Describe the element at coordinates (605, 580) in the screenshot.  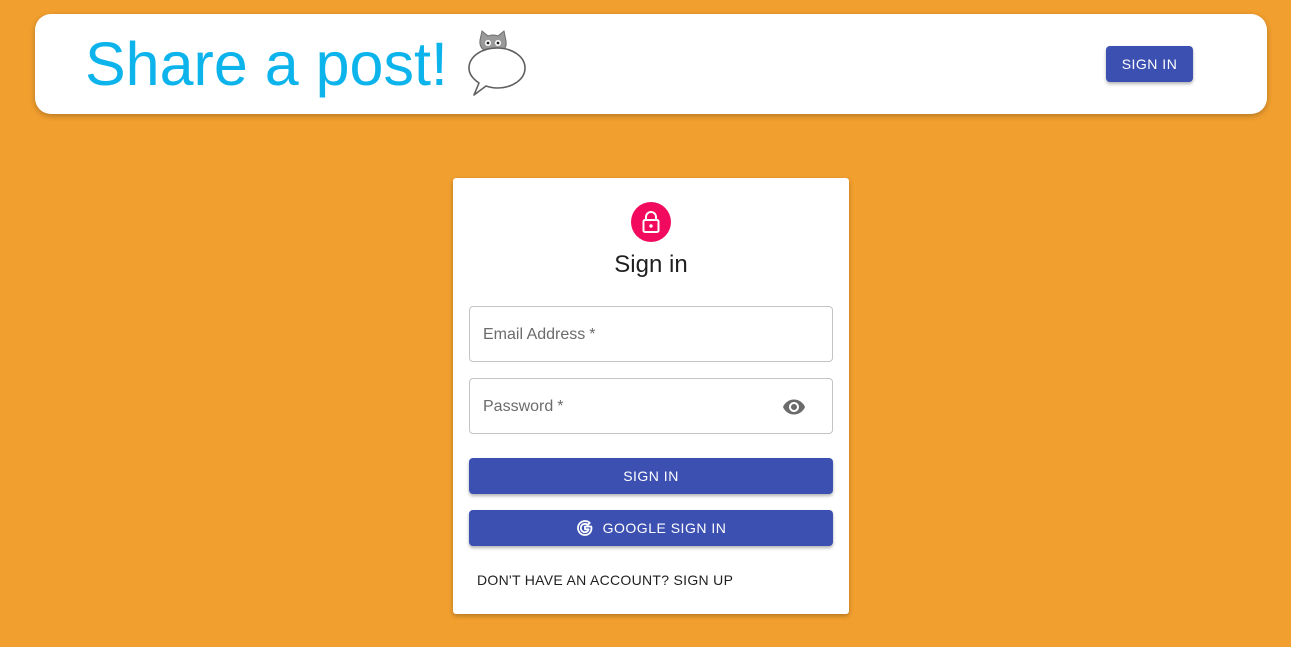
I see `signup-link: DON'T HAVE AN ACCOUNT? SIGN UP` at that location.